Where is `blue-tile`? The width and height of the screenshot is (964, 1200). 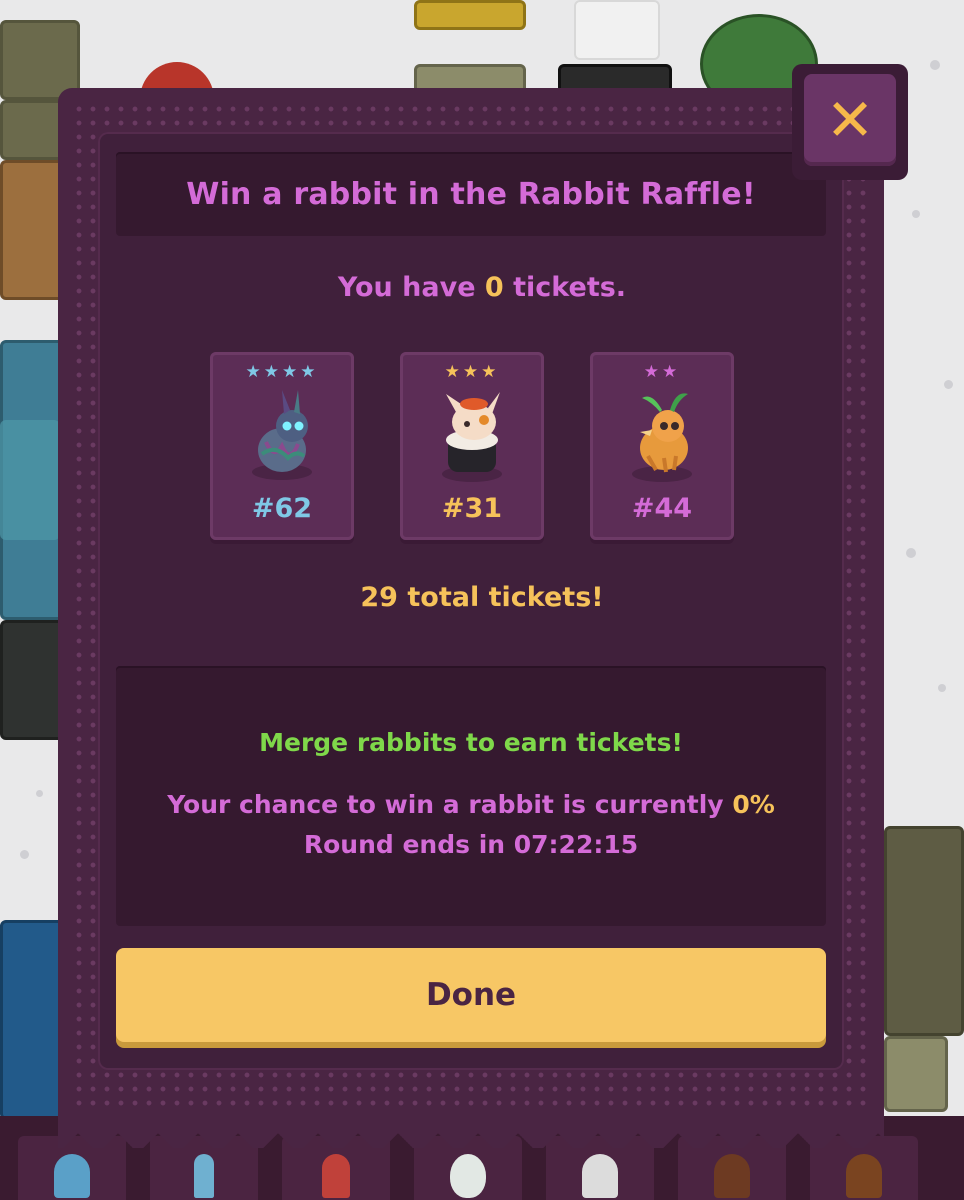
blue-tile is located at coordinates (32, 1020).